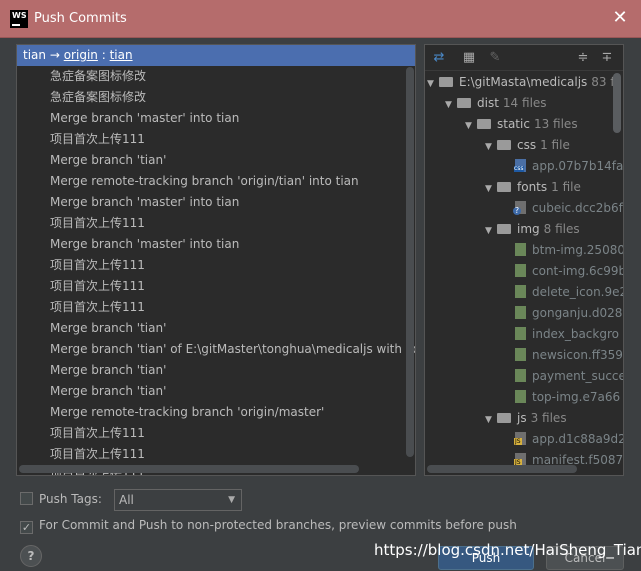 The height and width of the screenshot is (571, 641). Describe the element at coordinates (548, 418) in the screenshot. I see `file-count: 3 files` at that location.